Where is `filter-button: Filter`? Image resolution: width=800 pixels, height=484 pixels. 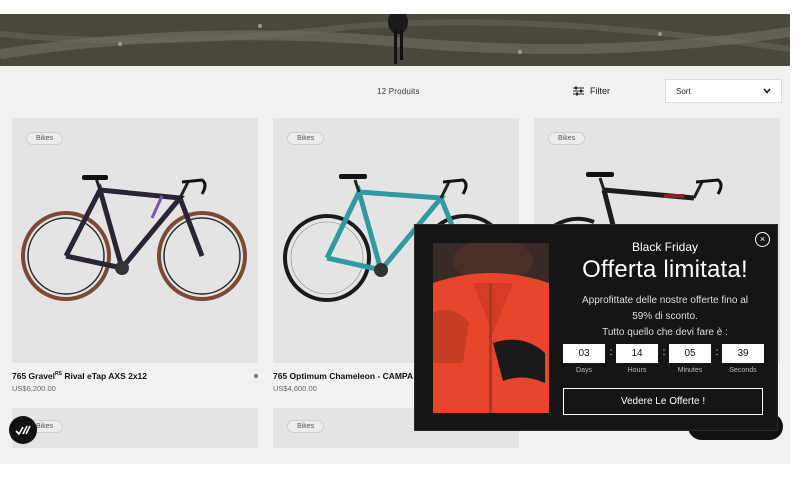 filter-button: Filter is located at coordinates (591, 91).